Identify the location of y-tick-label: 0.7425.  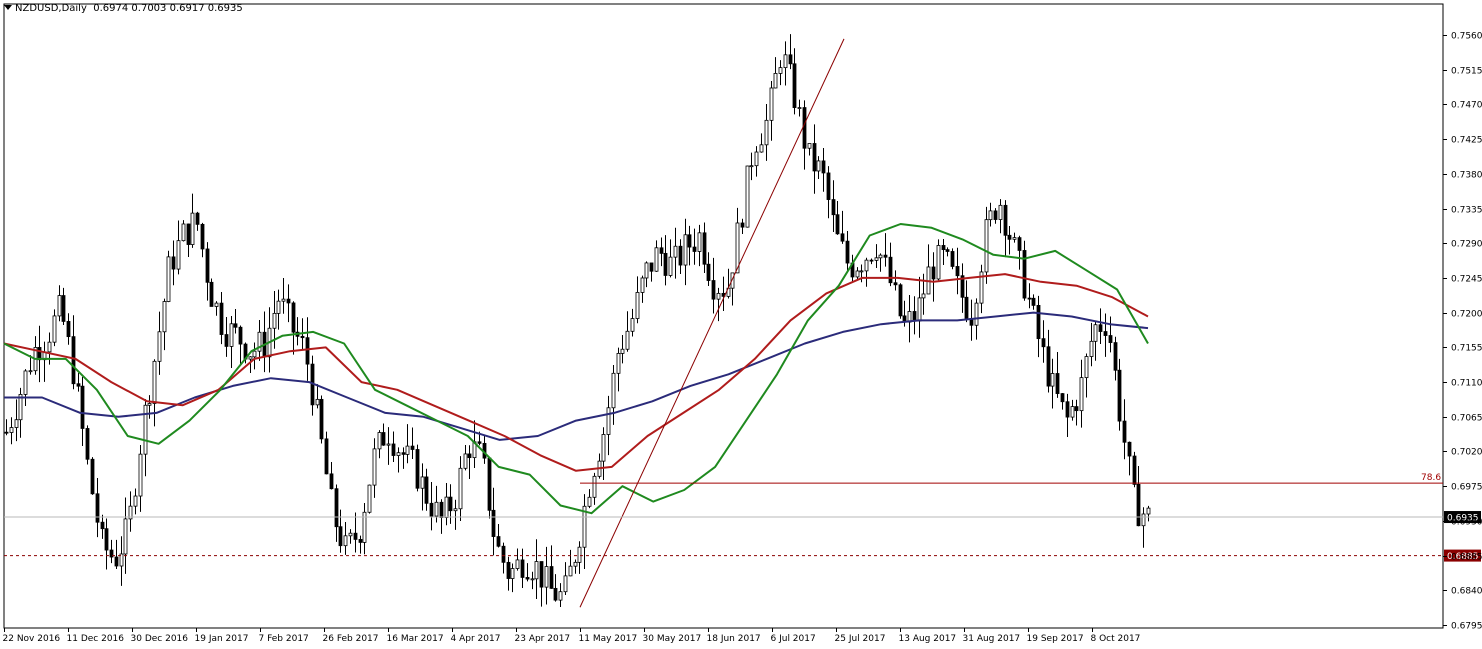
(1466, 141).